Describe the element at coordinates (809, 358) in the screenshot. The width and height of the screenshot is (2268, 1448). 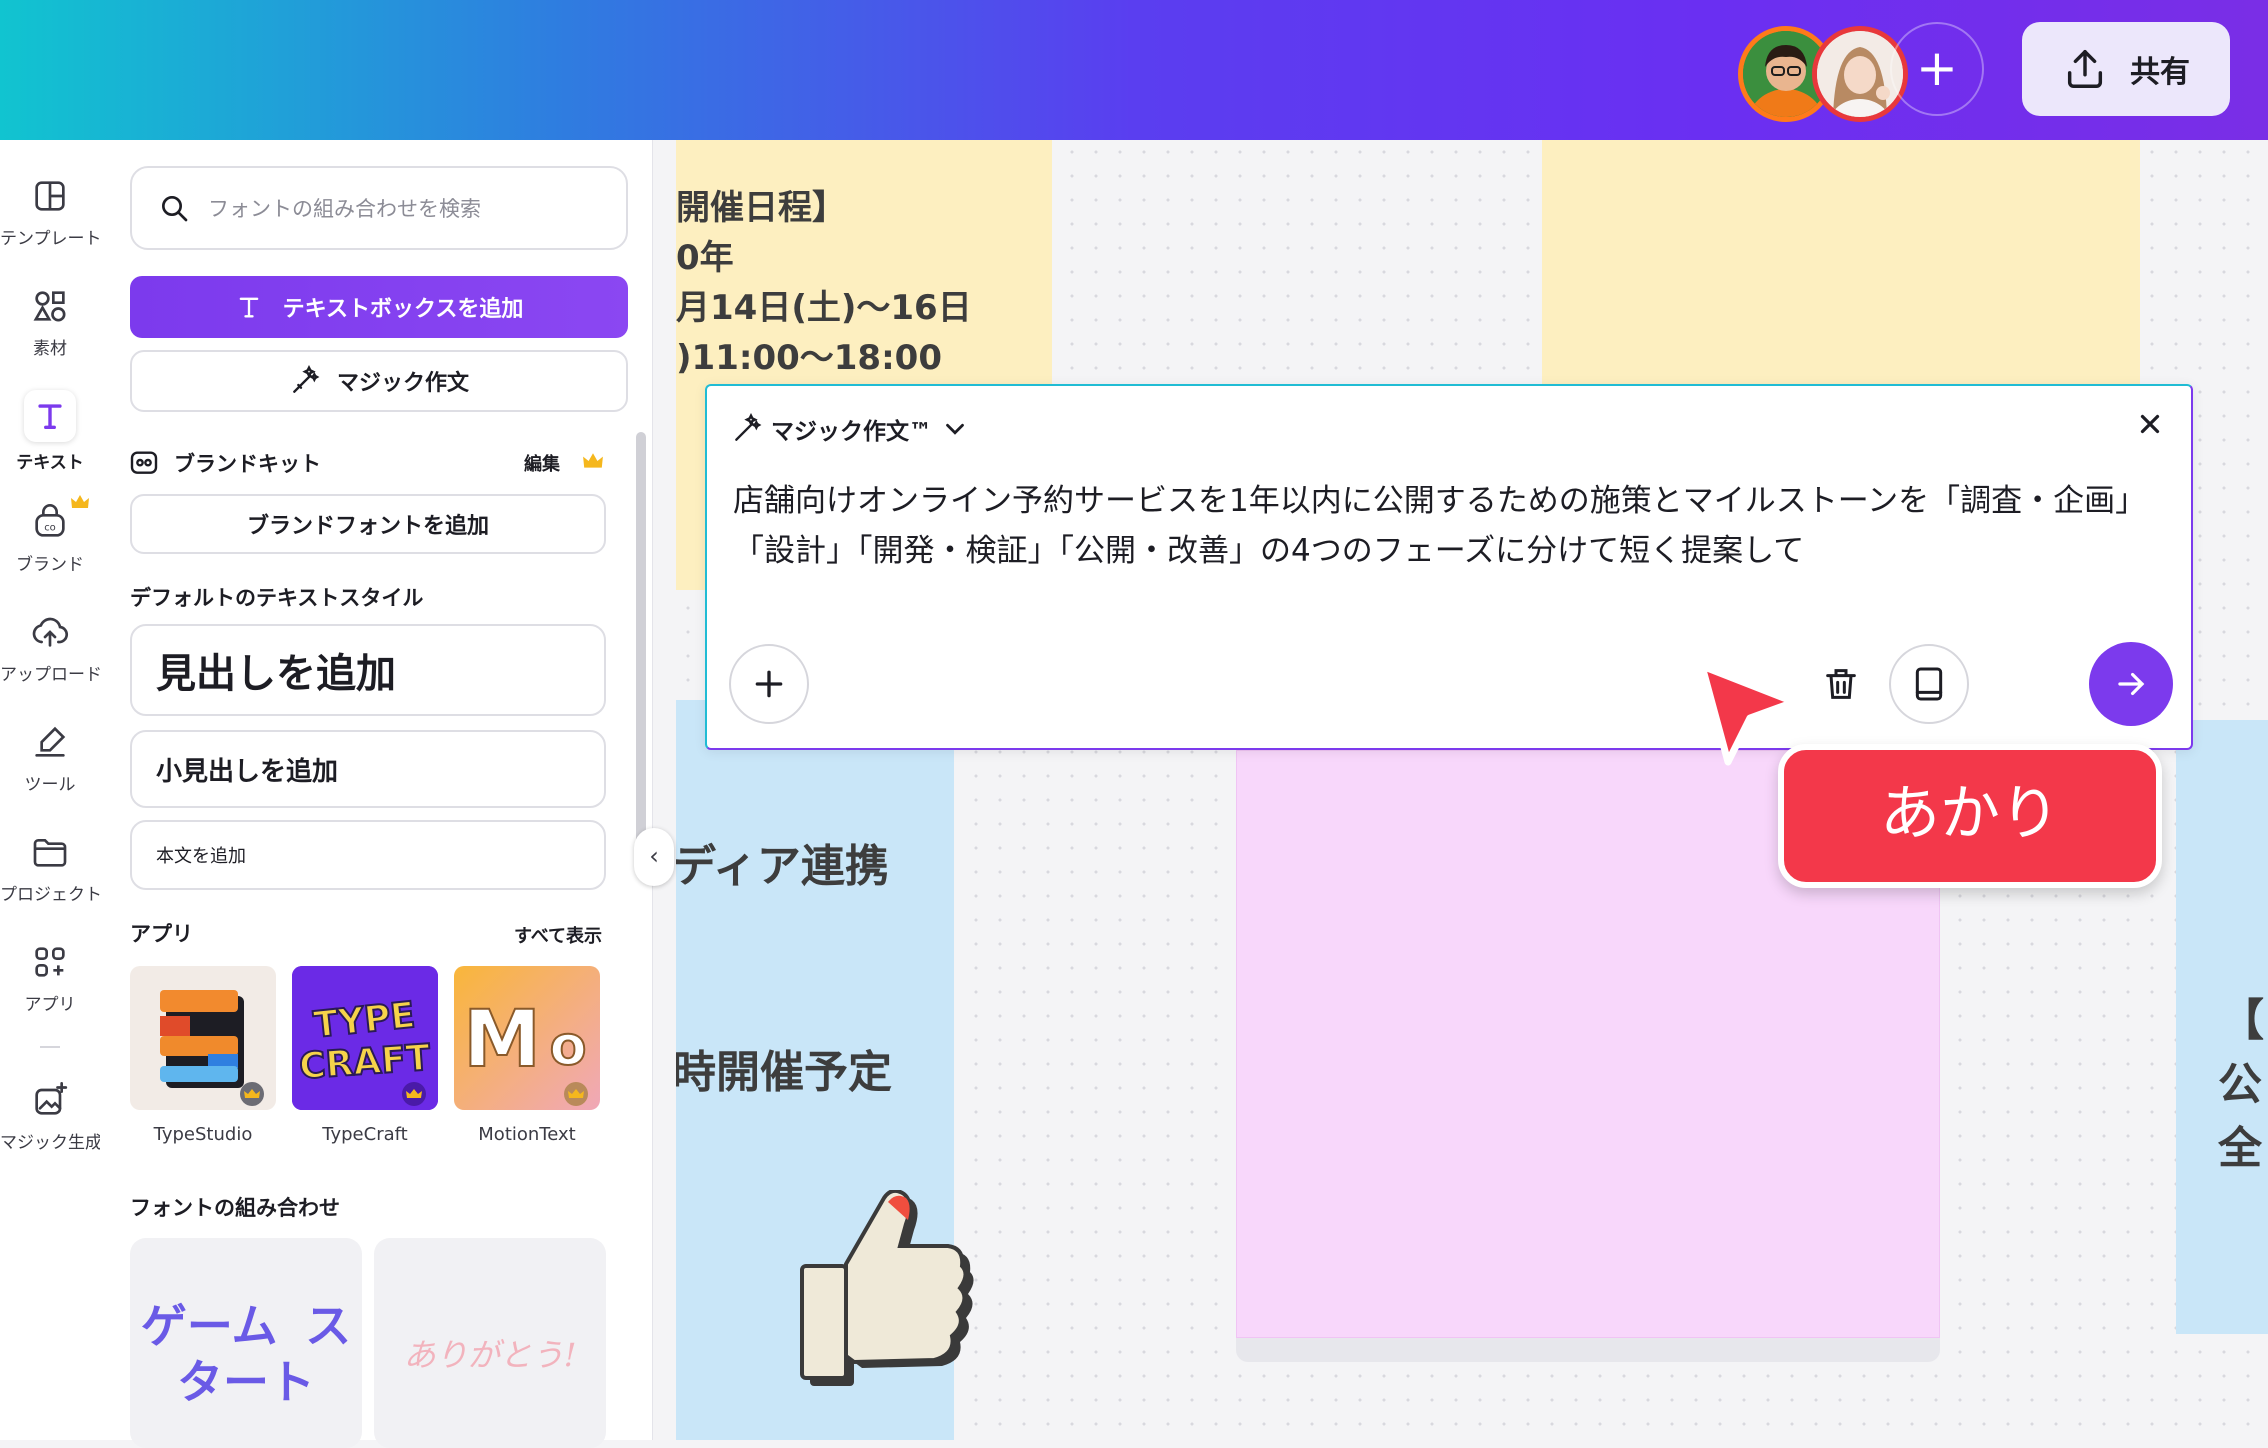
I see `note-text: )11:00〜18:00` at that location.